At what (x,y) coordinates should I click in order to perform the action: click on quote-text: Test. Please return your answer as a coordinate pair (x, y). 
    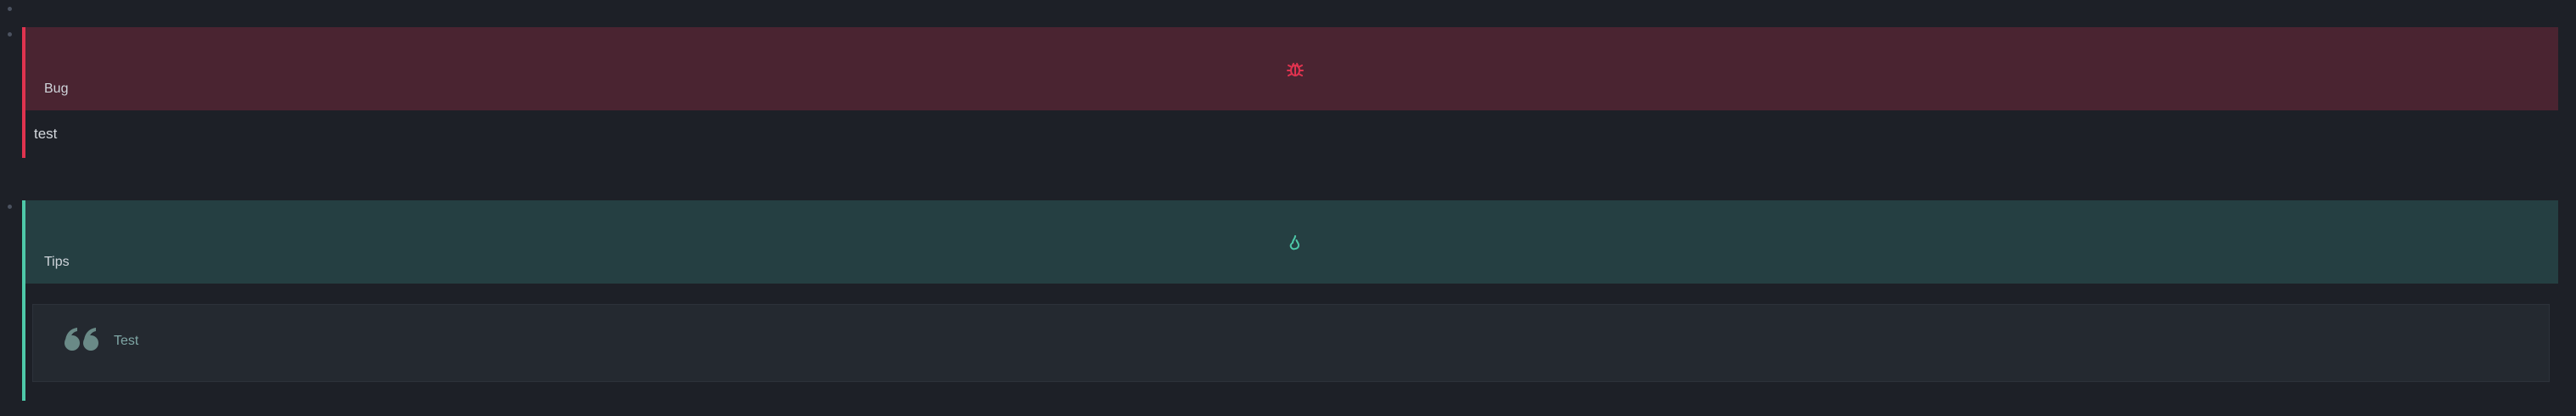
    Looking at the image, I should click on (126, 341).